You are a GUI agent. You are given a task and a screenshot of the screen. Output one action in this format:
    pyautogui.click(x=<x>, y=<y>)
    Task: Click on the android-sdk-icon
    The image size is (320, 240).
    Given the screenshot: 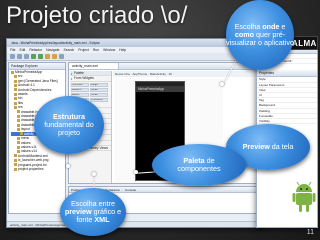 What is the action you would take?
    pyautogui.click(x=47, y=56)
    